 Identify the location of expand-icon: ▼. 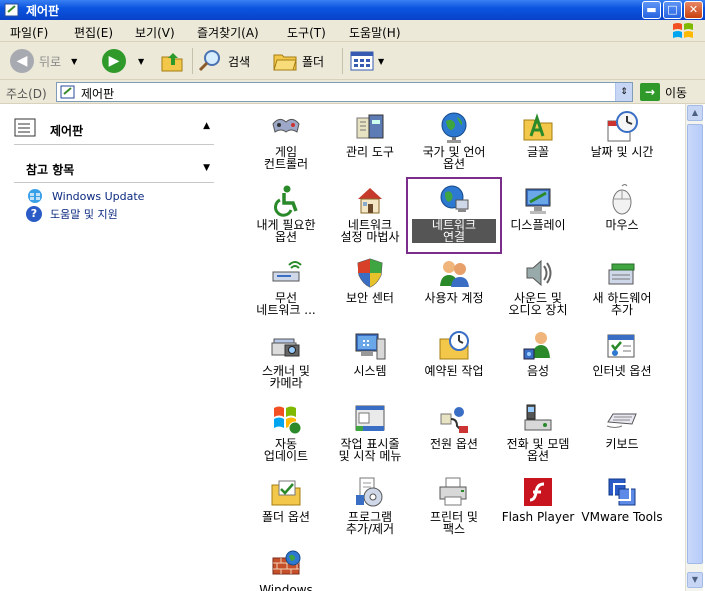
(206, 168).